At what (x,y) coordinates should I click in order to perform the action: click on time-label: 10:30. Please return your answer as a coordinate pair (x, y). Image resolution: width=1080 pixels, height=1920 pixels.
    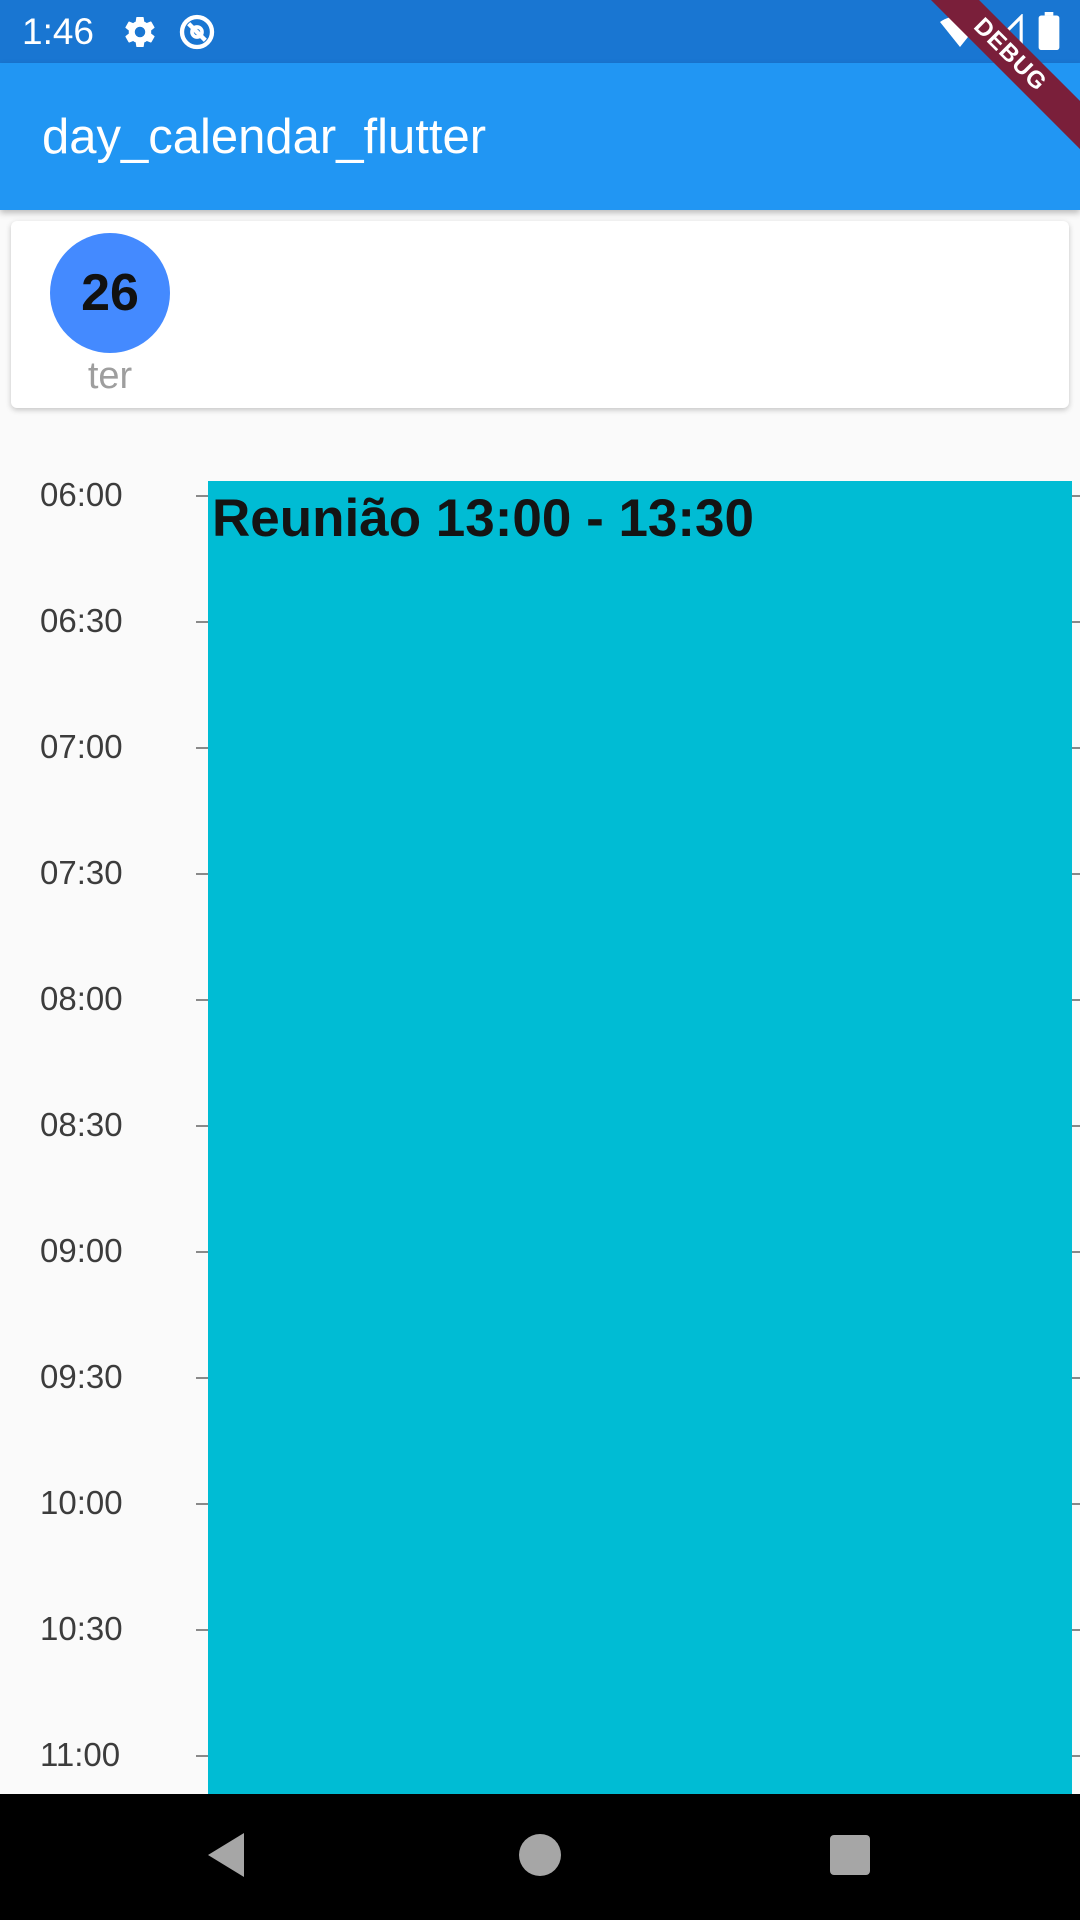
    Looking at the image, I should click on (81, 1628).